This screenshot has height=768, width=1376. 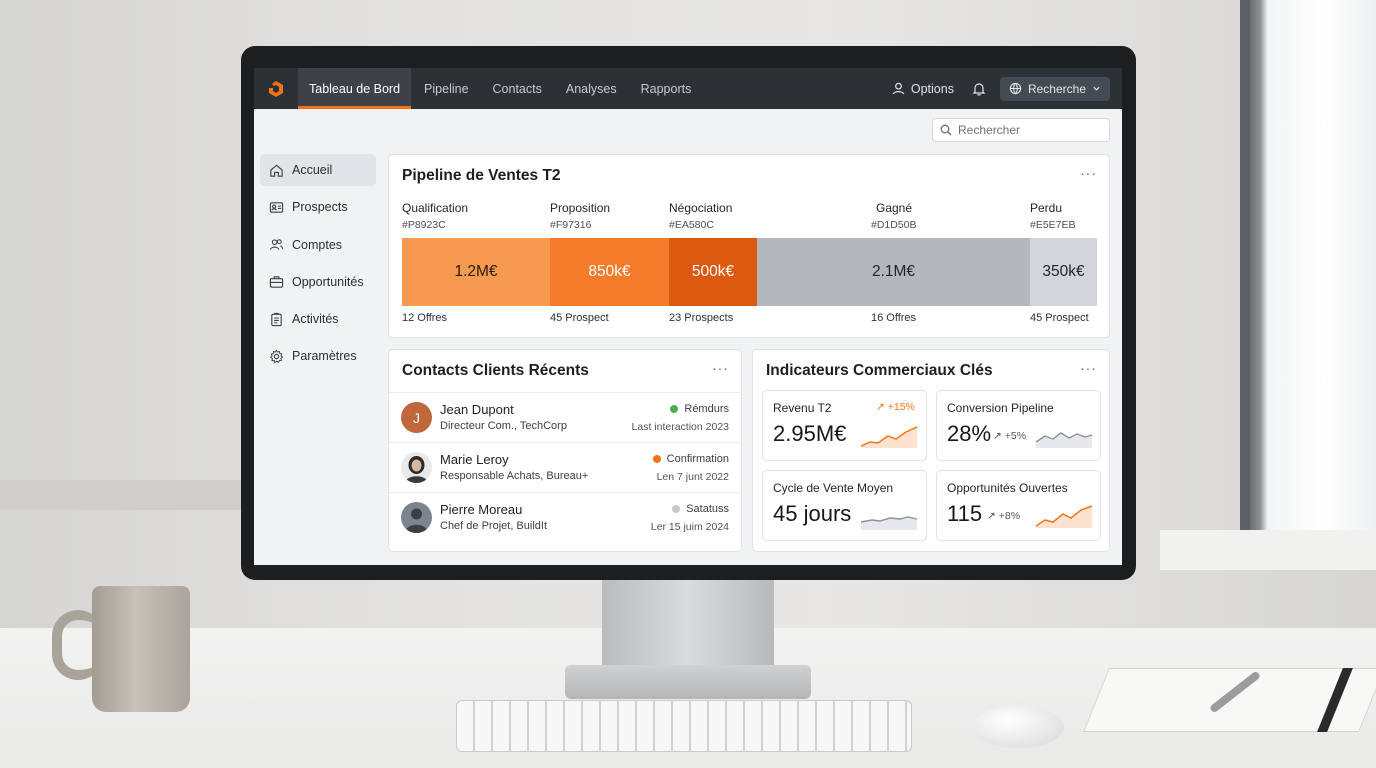 What do you see at coordinates (318, 282) in the screenshot?
I see `sidebar-item-opportunites: Opportunités` at bounding box center [318, 282].